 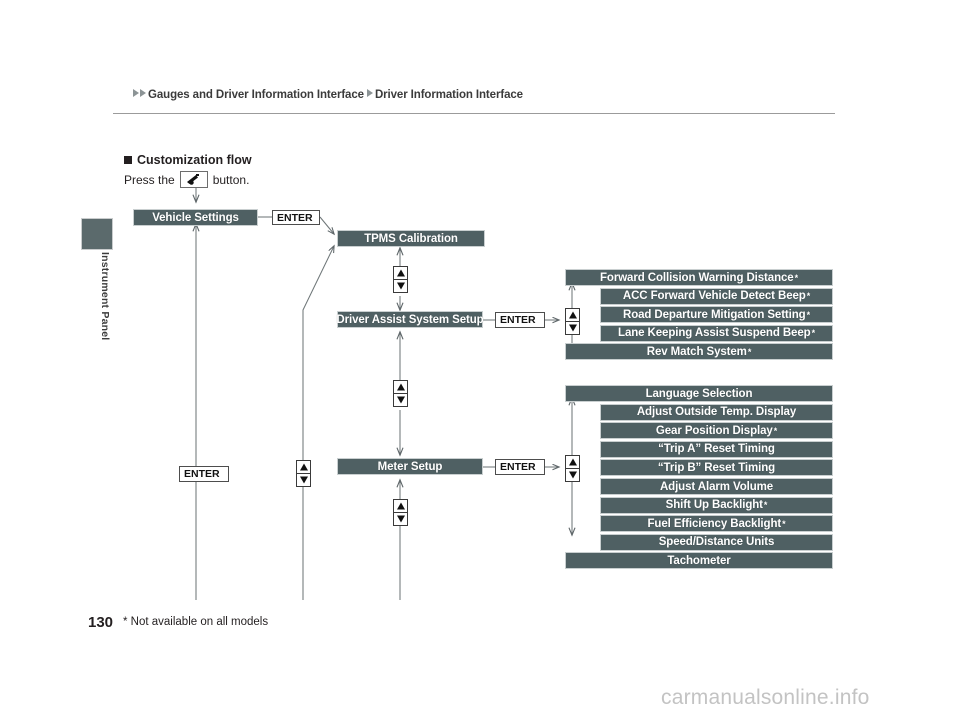 I want to click on flow-option-box: “Trip B” Reset Timing, so click(x=716, y=468).